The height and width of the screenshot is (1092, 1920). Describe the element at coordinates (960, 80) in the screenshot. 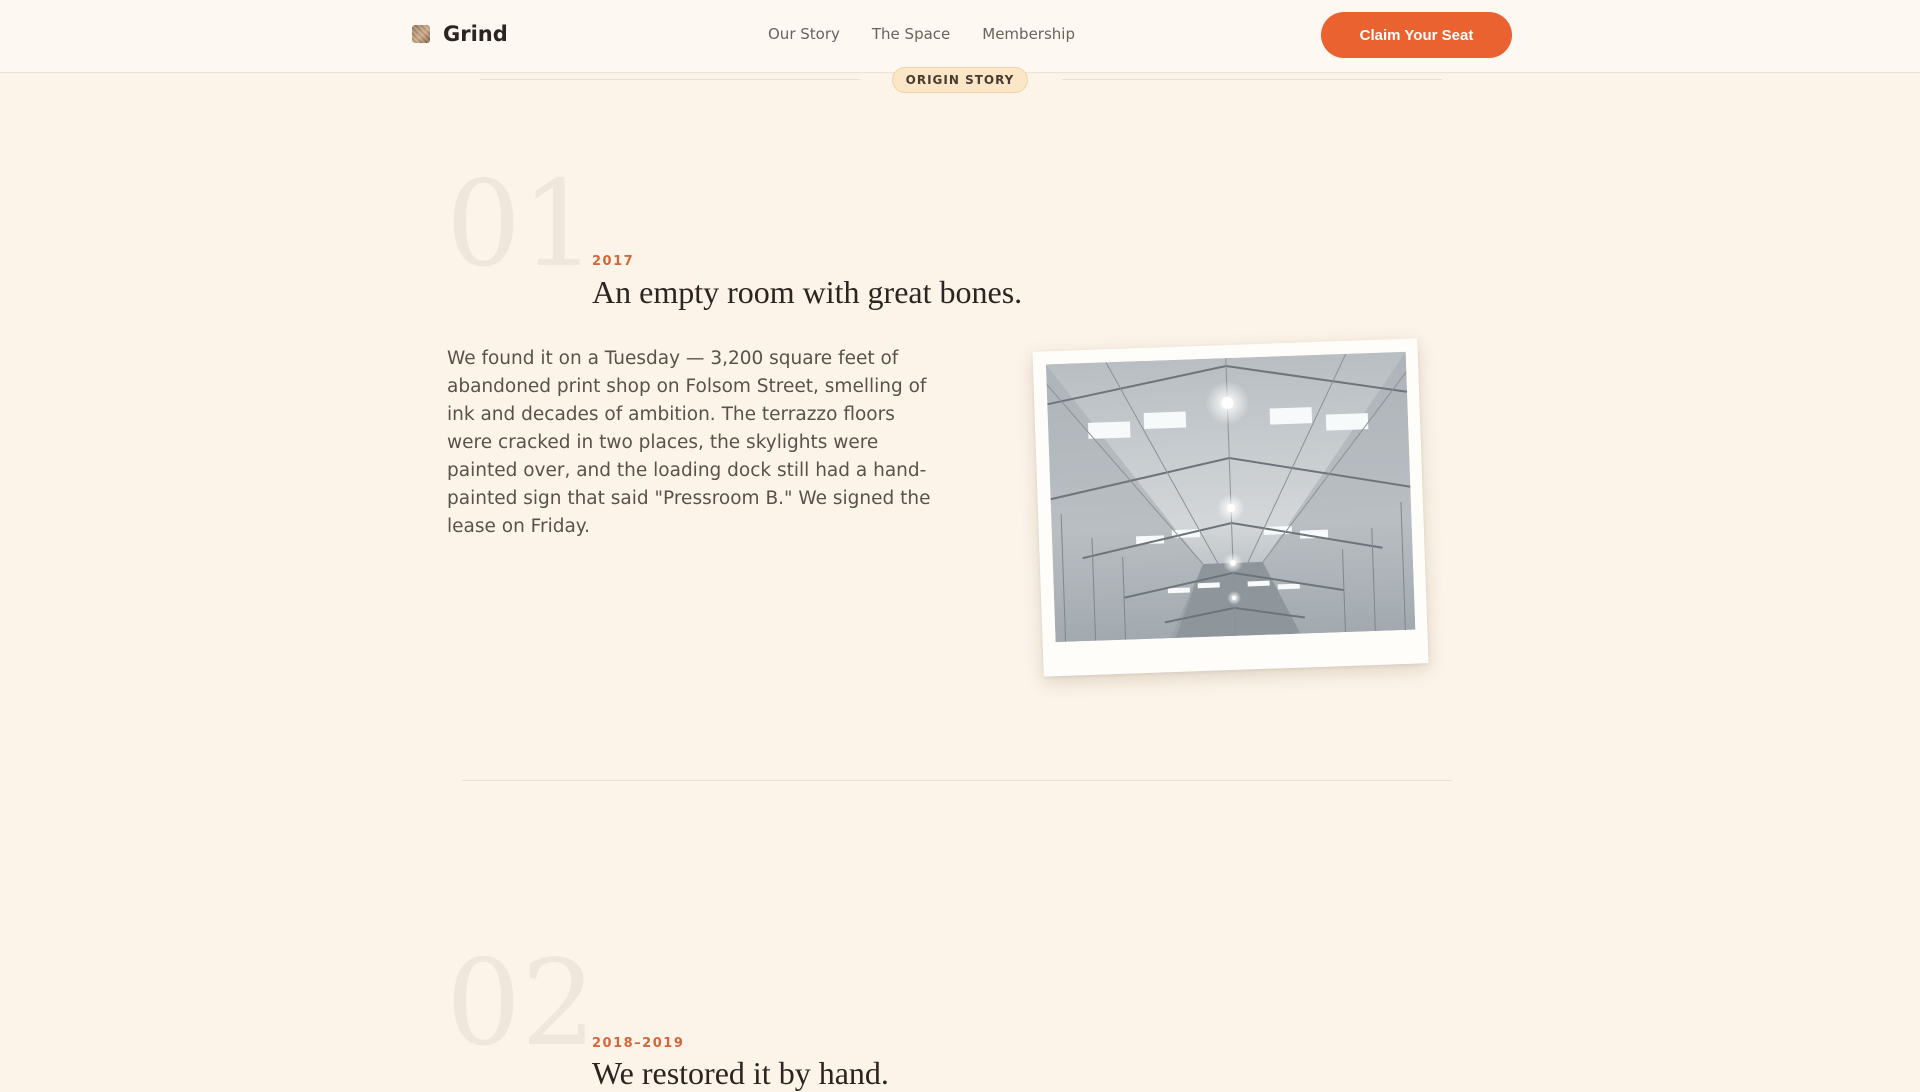

I see `section-label-pill: ORIGIN STORY` at that location.